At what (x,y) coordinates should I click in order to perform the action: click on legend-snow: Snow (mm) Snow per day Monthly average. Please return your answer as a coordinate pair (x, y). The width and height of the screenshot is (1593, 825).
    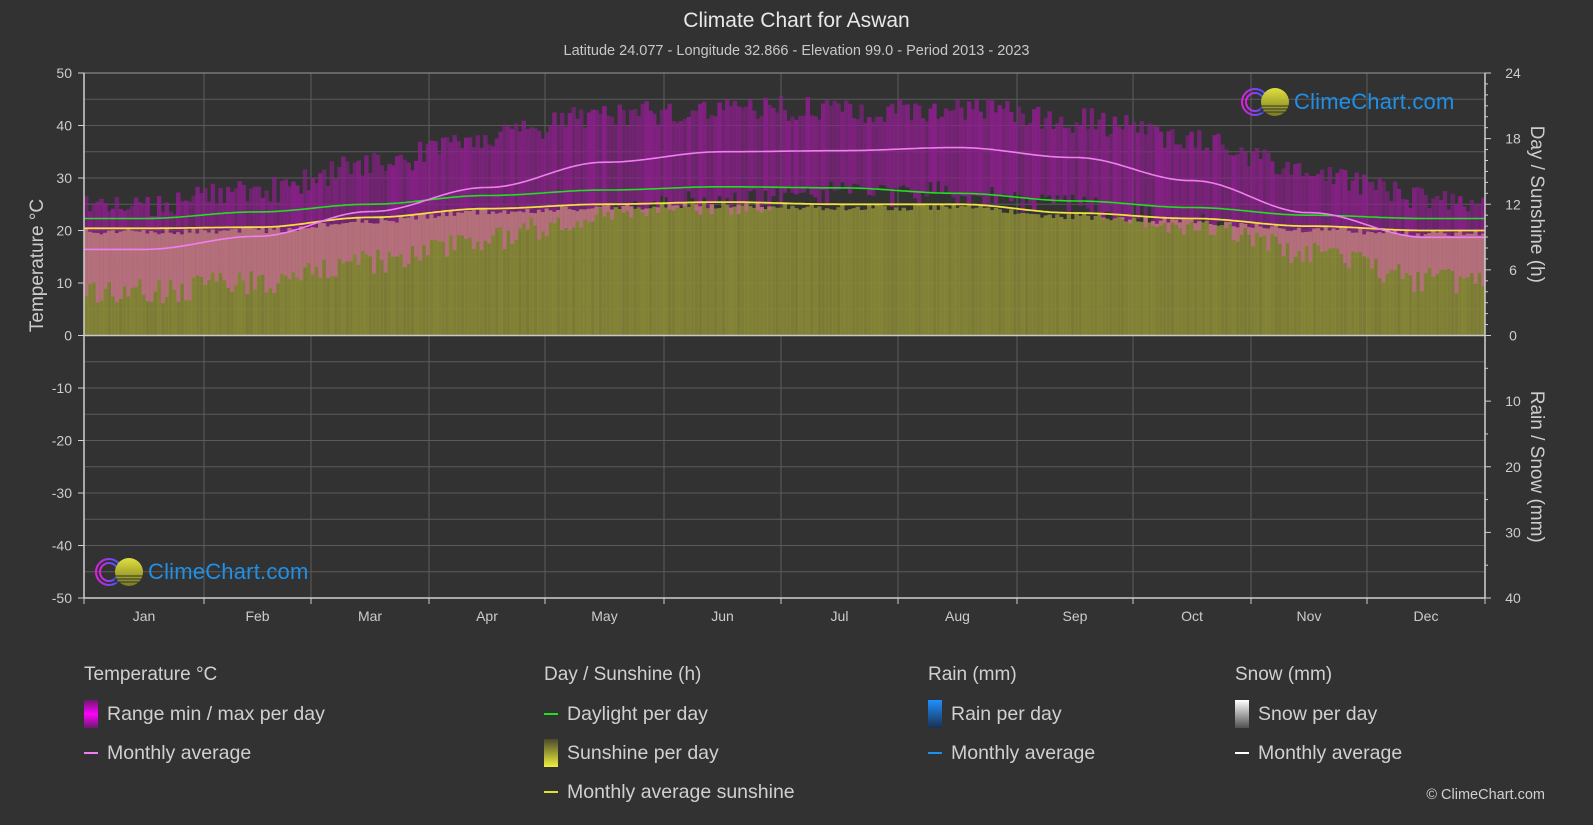
    Looking at the image, I should click on (1318, 721).